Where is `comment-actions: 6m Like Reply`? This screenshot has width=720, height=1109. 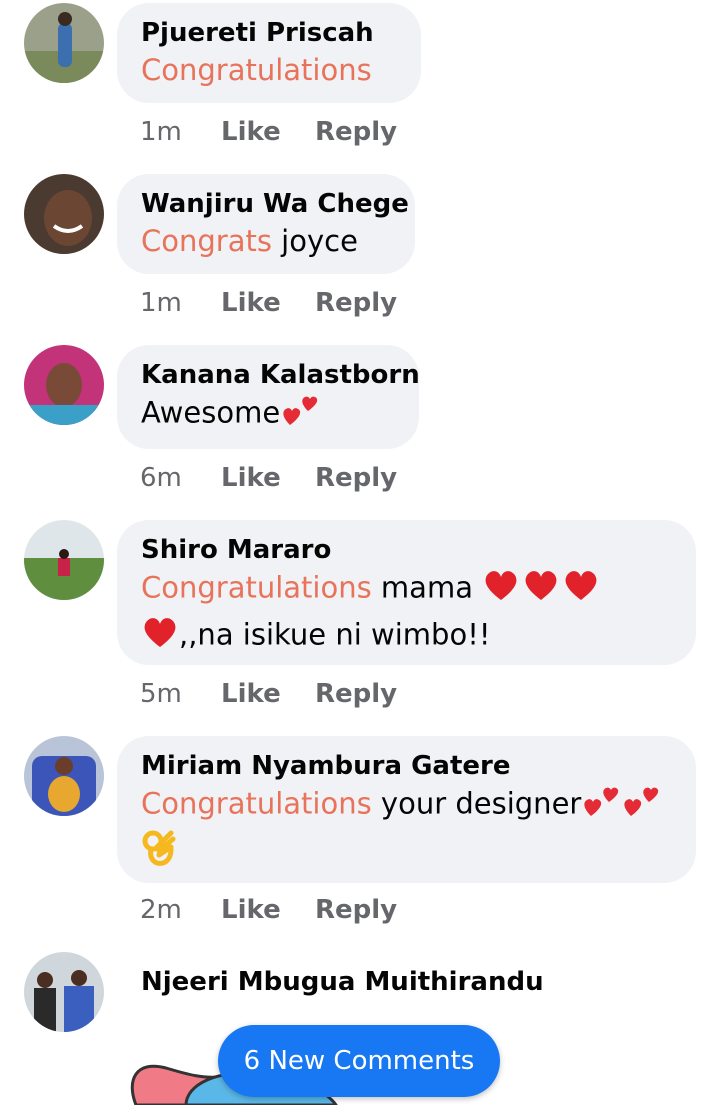 comment-actions: 6m Like Reply is located at coordinates (268, 478).